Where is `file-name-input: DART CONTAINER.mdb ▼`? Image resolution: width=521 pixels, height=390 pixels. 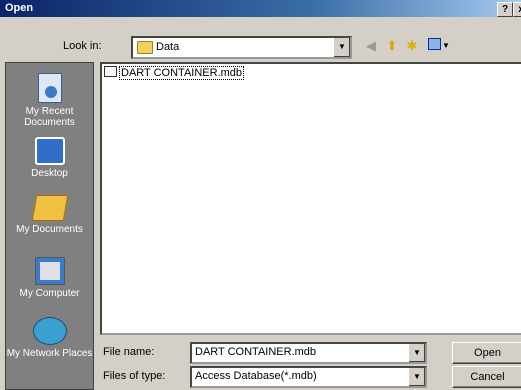 file-name-input: DART CONTAINER.mdb ▼ is located at coordinates (308, 353).